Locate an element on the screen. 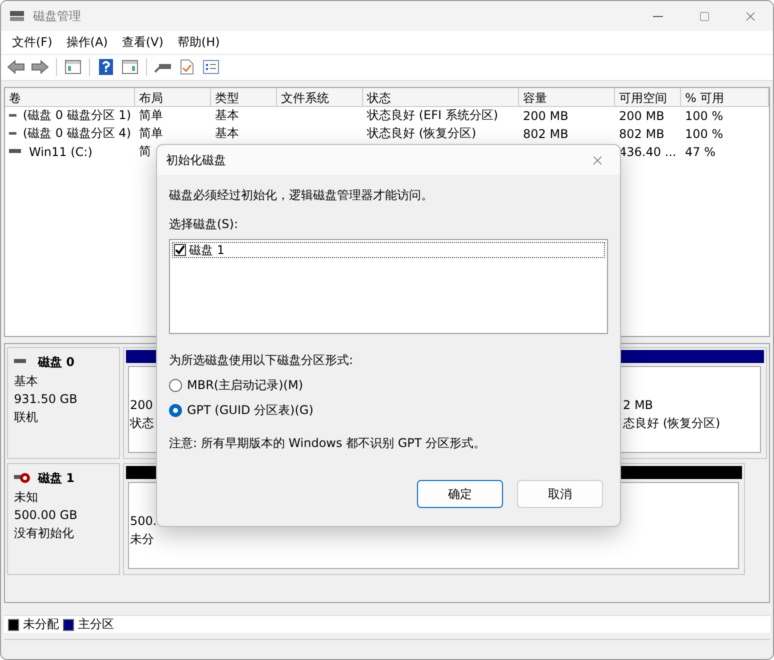 The width and height of the screenshot is (774, 660). legend-label: 未分配 is located at coordinates (41, 625).